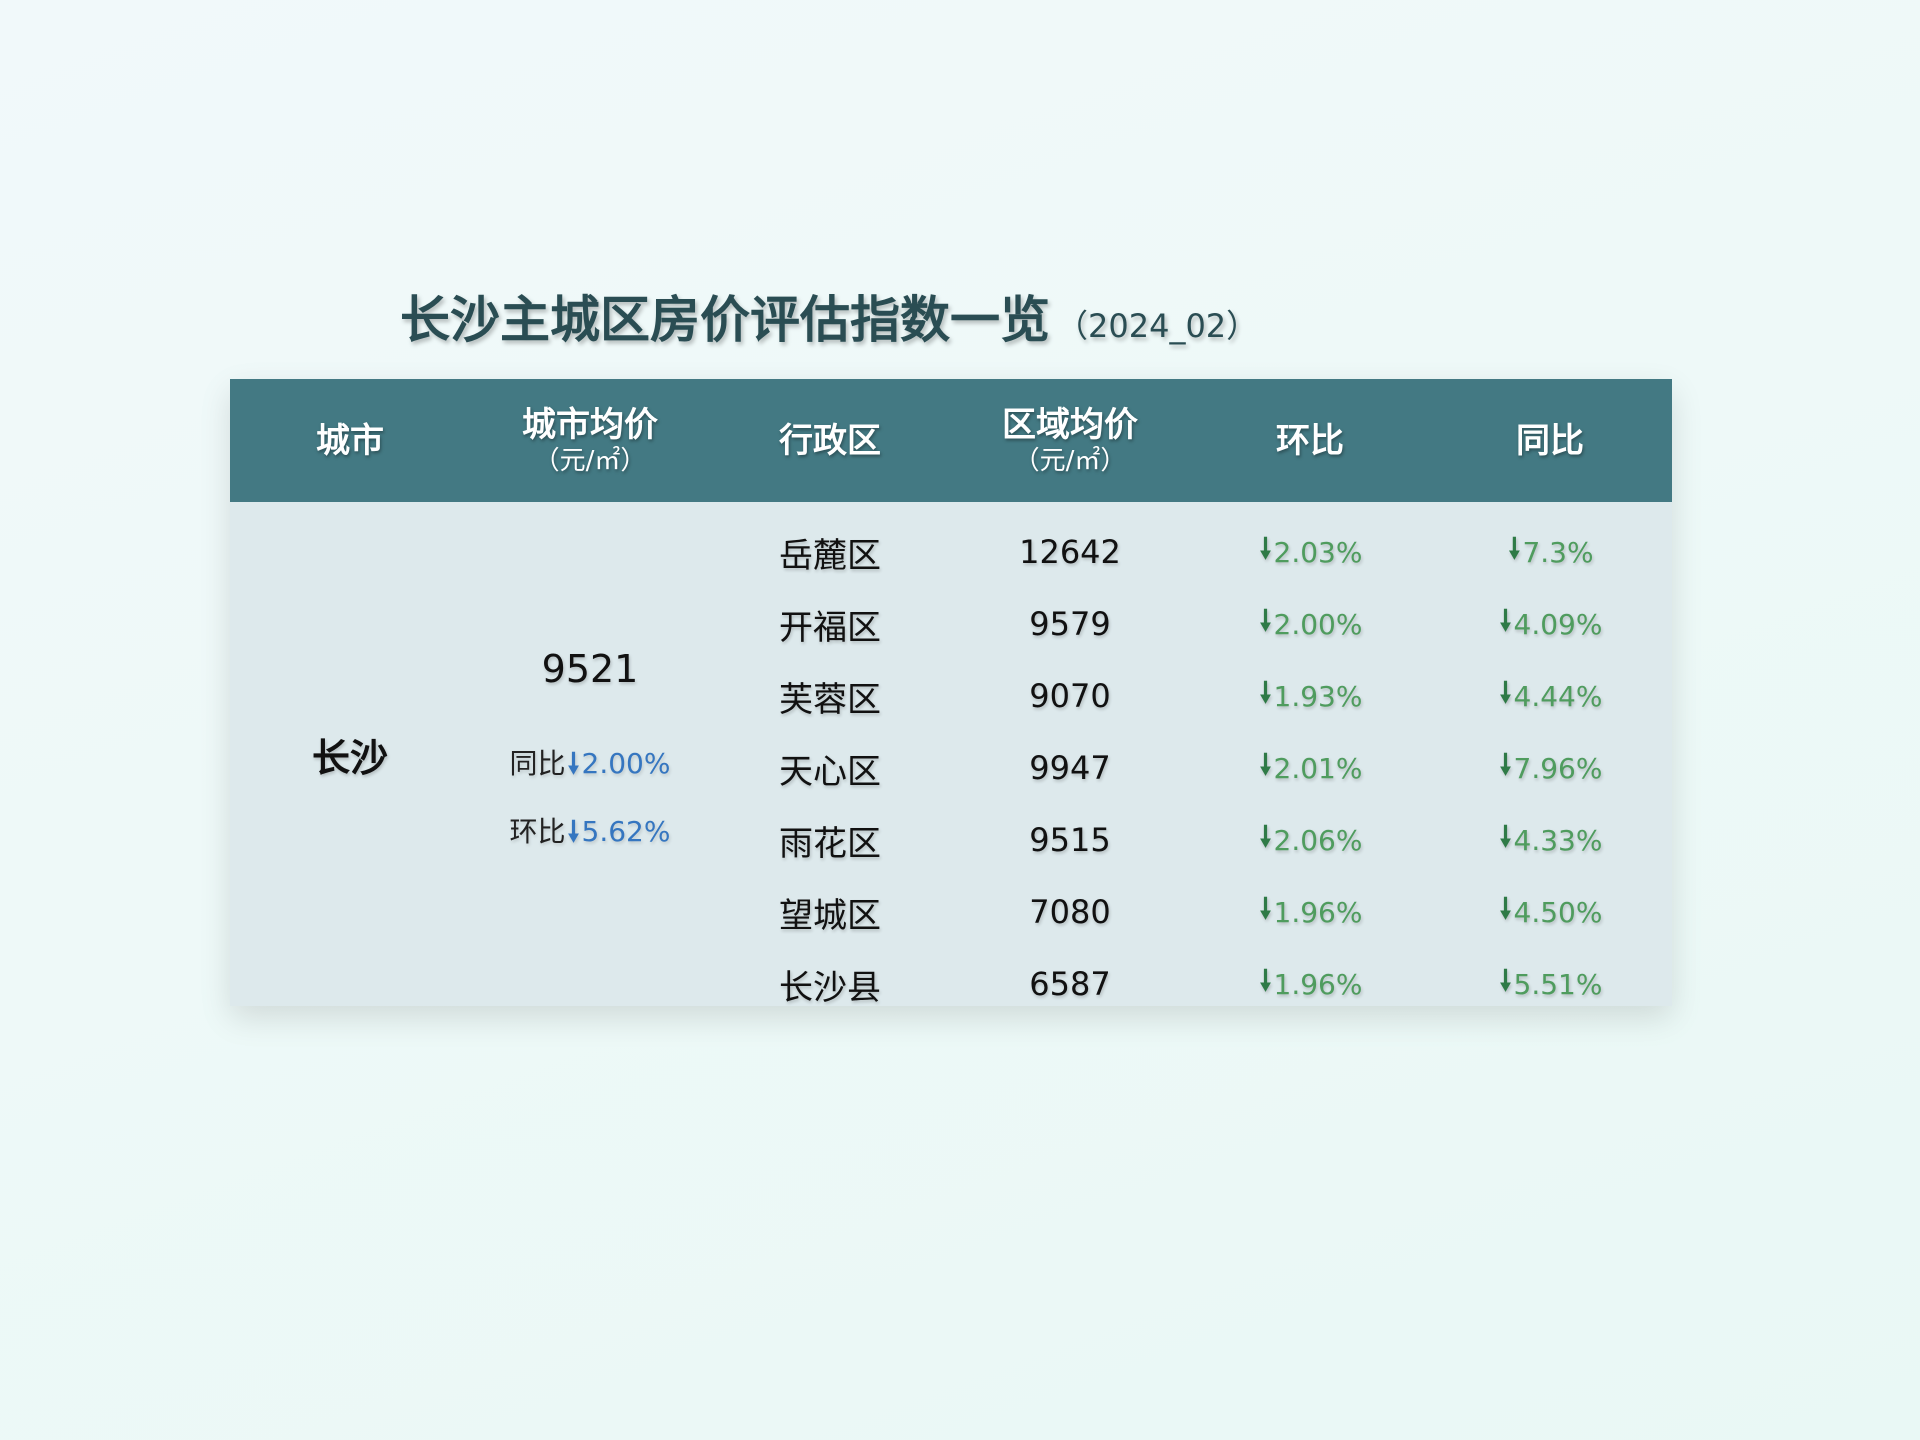 The image size is (1920, 1440). I want to click on district-mom-value: 2.06%, so click(1318, 840).